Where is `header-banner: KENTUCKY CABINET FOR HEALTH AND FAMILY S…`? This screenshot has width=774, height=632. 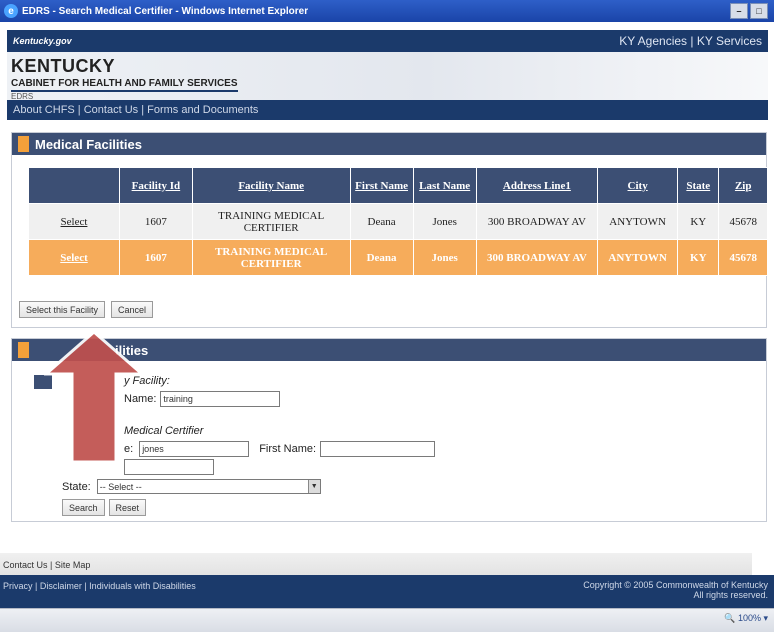
header-banner: KENTUCKY CABINET FOR HEALTH AND FAMILY S… is located at coordinates (387, 76).